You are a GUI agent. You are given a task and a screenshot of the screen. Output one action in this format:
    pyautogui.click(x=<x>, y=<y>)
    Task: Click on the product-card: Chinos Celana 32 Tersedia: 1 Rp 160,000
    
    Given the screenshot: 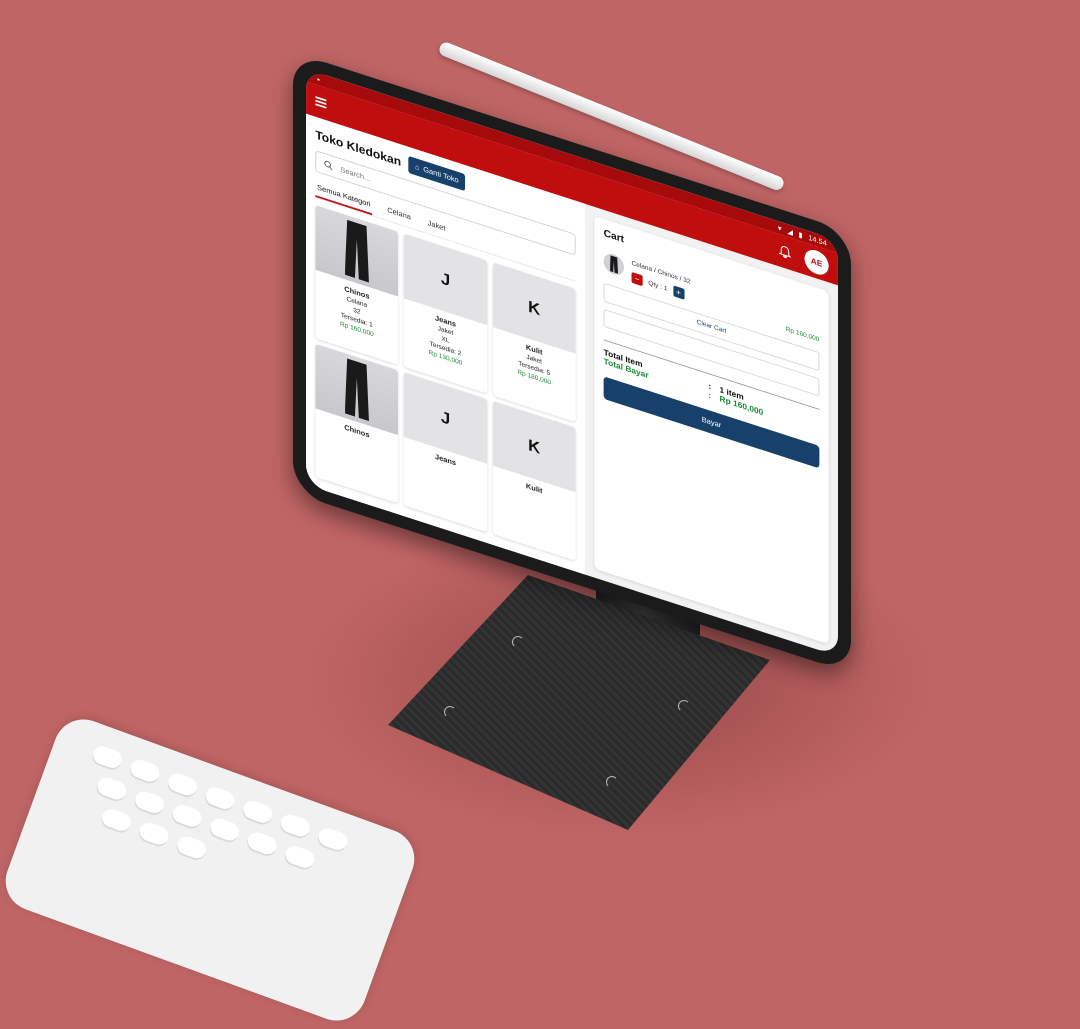 What is the action you would take?
    pyautogui.click(x=357, y=285)
    